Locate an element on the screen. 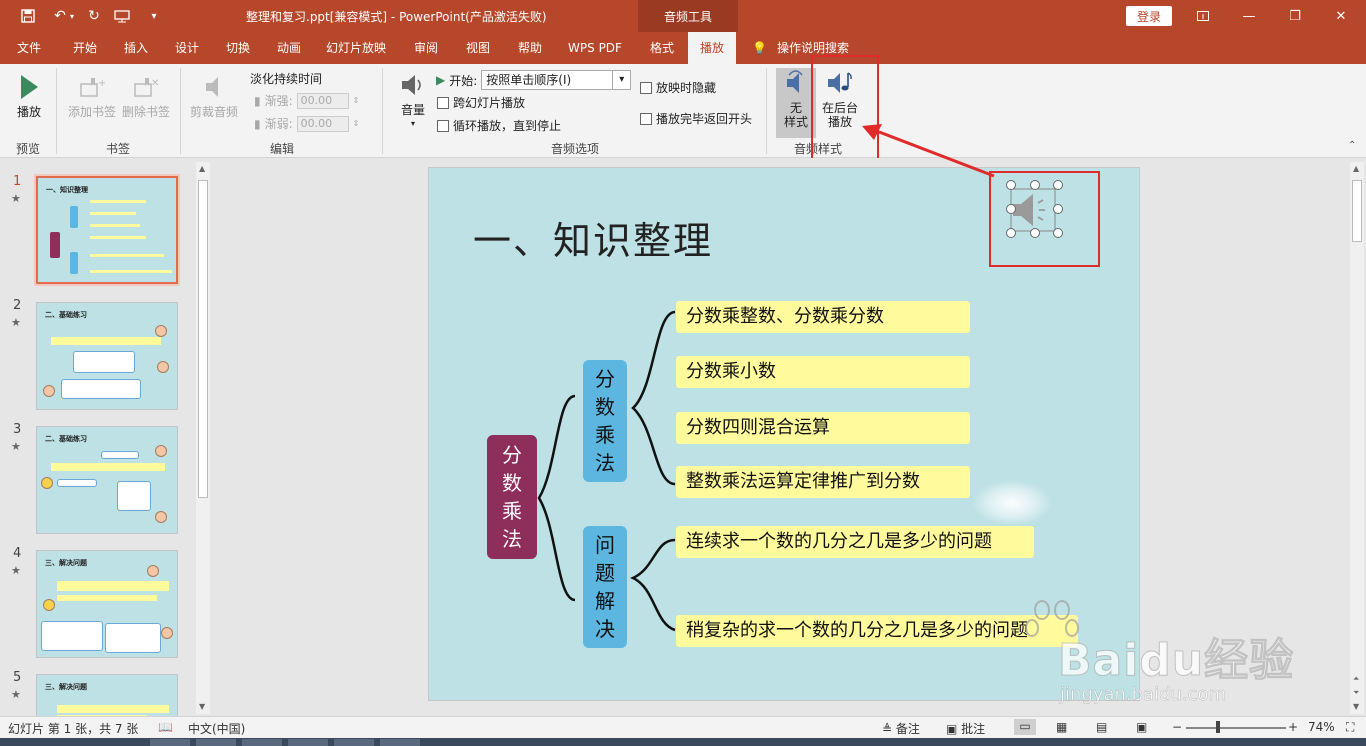 The height and width of the screenshot is (746, 1366). present-icon is located at coordinates (122, 16).